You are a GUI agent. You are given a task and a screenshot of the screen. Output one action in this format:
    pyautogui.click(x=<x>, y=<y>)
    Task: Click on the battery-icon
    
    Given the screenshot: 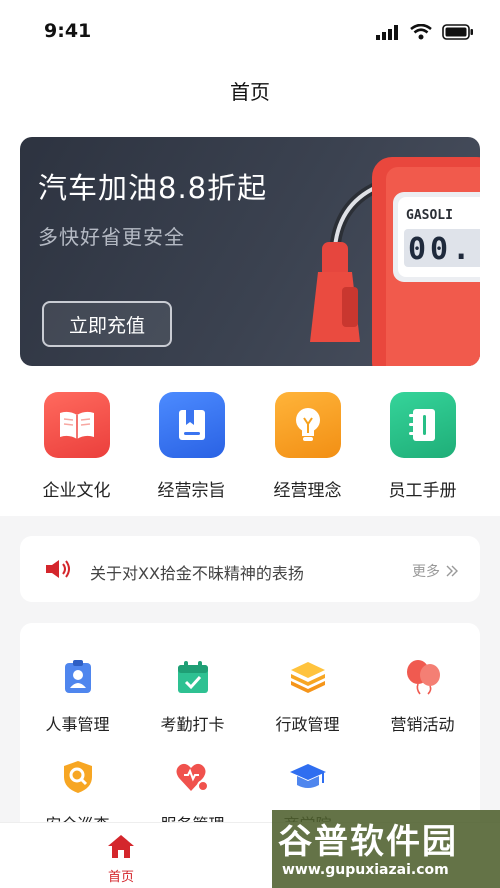 What is the action you would take?
    pyautogui.click(x=457, y=32)
    